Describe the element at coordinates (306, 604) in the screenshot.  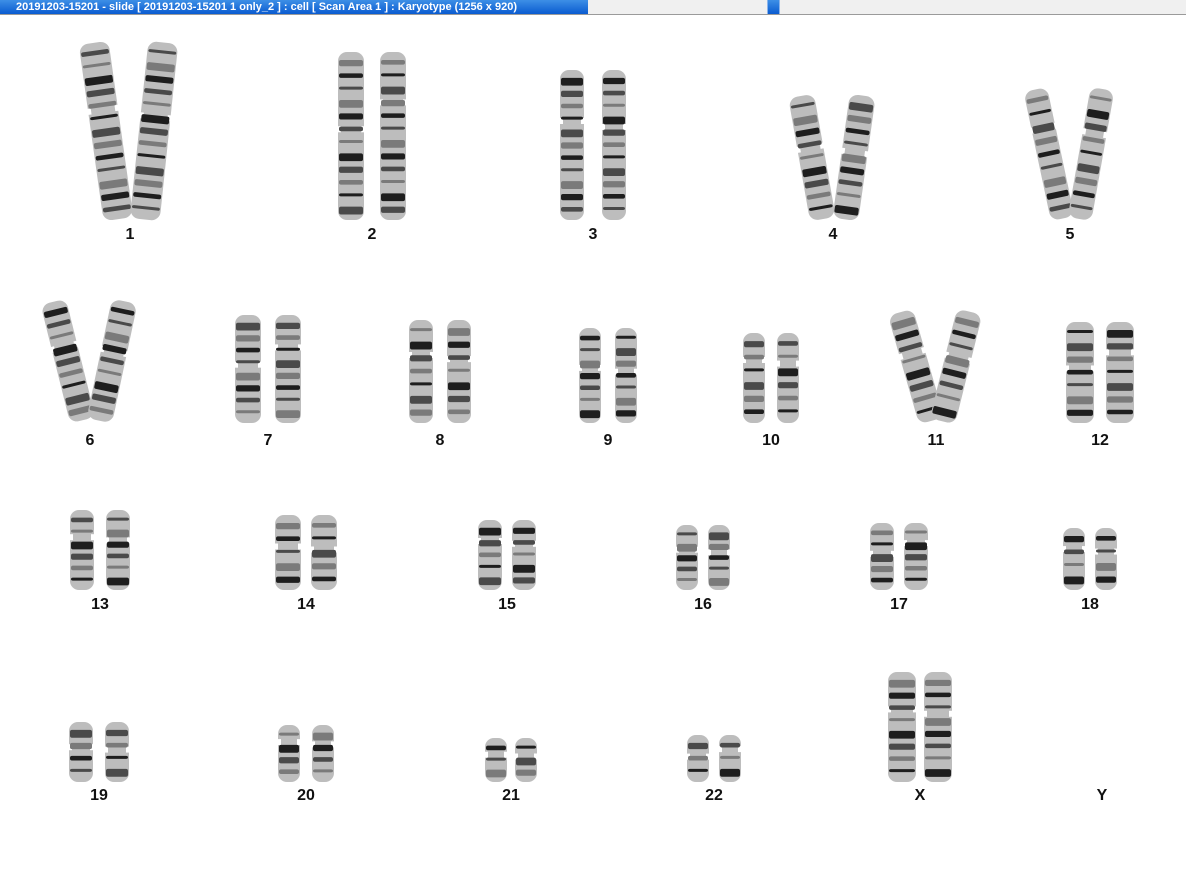
I see `chromosome-label-14: 14` at that location.